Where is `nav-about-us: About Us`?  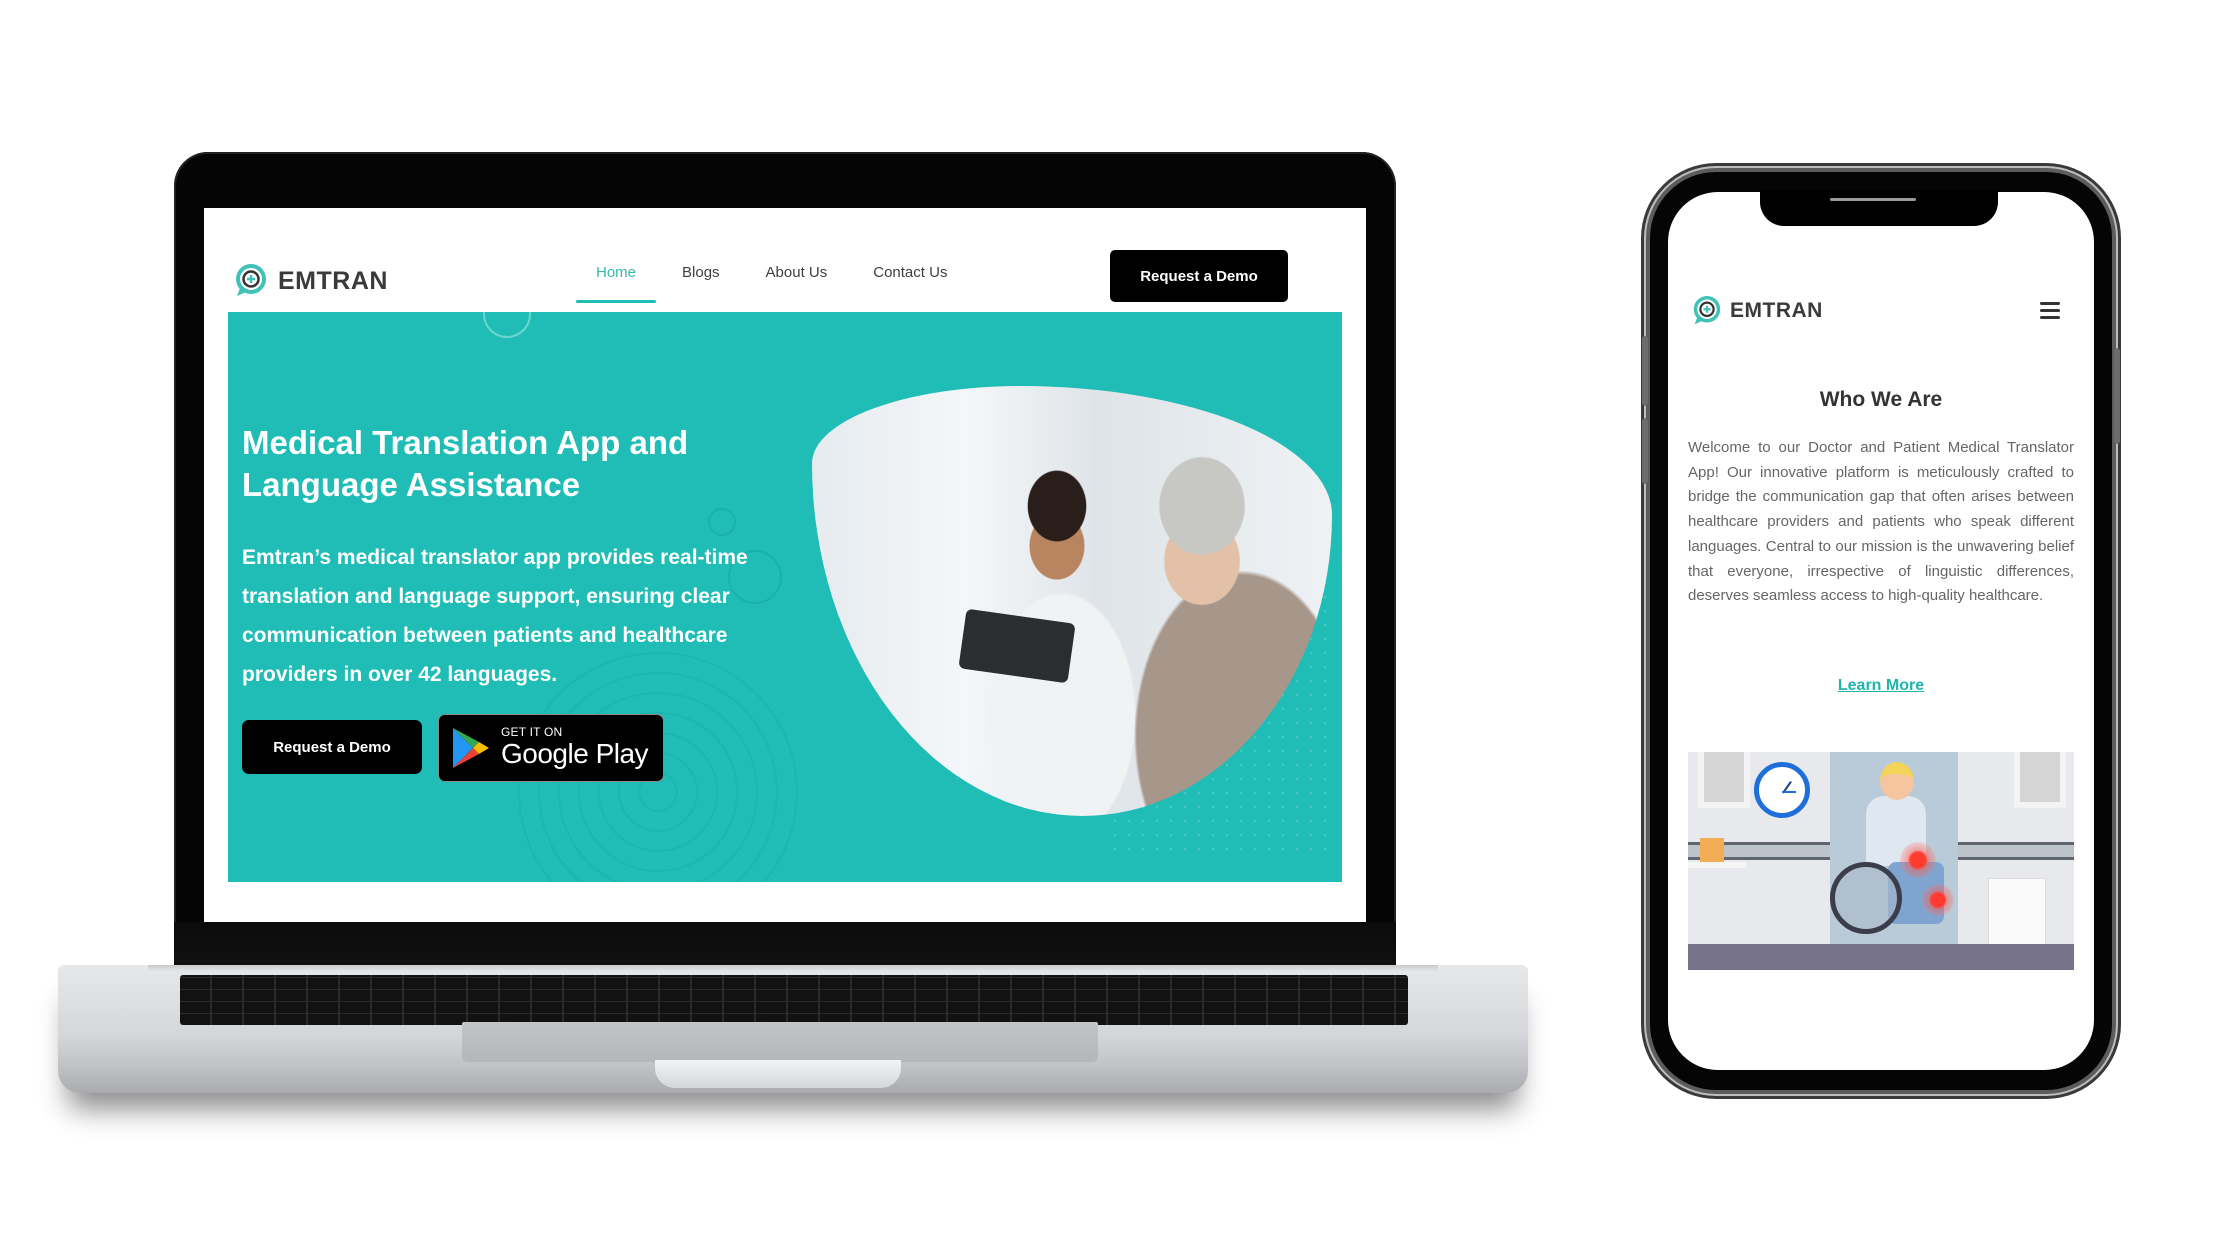 nav-about-us: About Us is located at coordinates (797, 272).